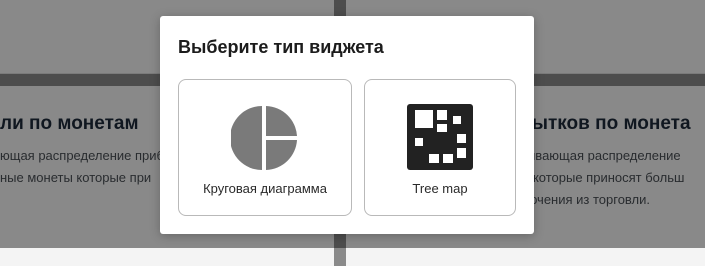 This screenshot has height=266, width=705. What do you see at coordinates (281, 47) in the screenshot?
I see `dialog-title: Выберите тип виджета` at bounding box center [281, 47].